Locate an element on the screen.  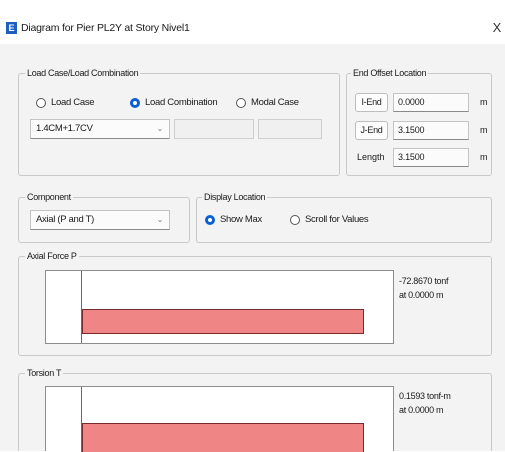
radio-show-max-indicator is located at coordinates (210, 219).